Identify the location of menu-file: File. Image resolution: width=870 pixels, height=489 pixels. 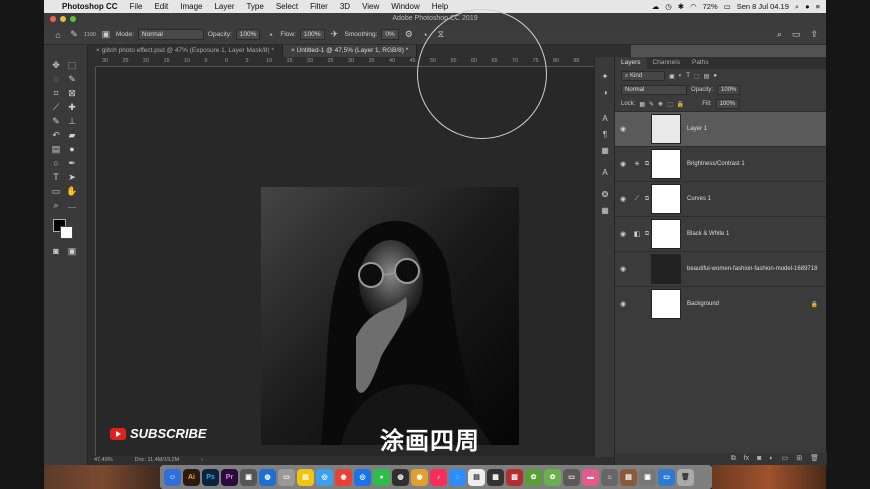
(136, 6).